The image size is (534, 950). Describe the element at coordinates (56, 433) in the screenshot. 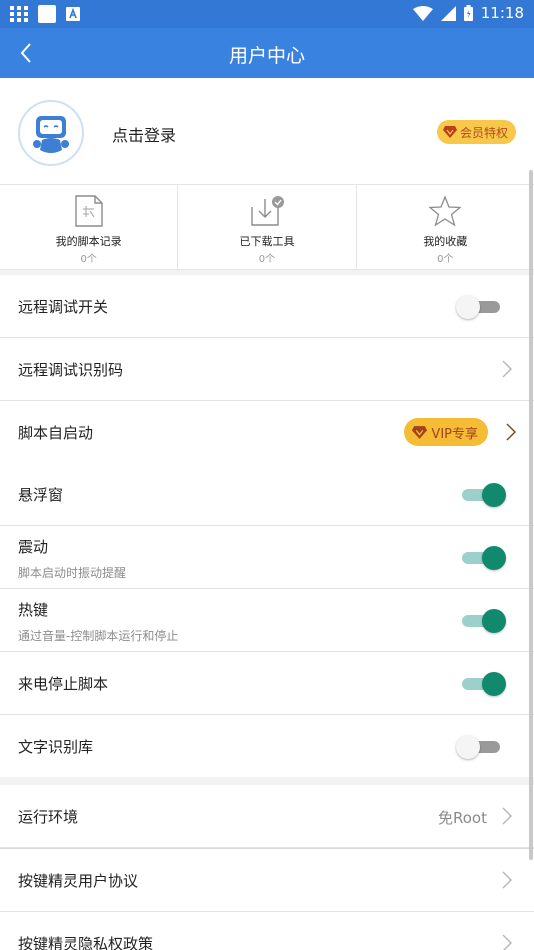

I see `row-label: 脚本自启动` at that location.